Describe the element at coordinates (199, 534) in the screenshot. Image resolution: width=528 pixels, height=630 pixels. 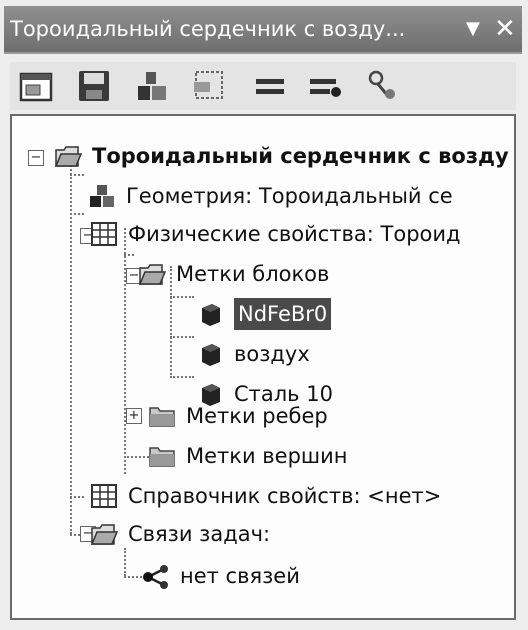
I see `tree-item-label: Связи задач:` at that location.